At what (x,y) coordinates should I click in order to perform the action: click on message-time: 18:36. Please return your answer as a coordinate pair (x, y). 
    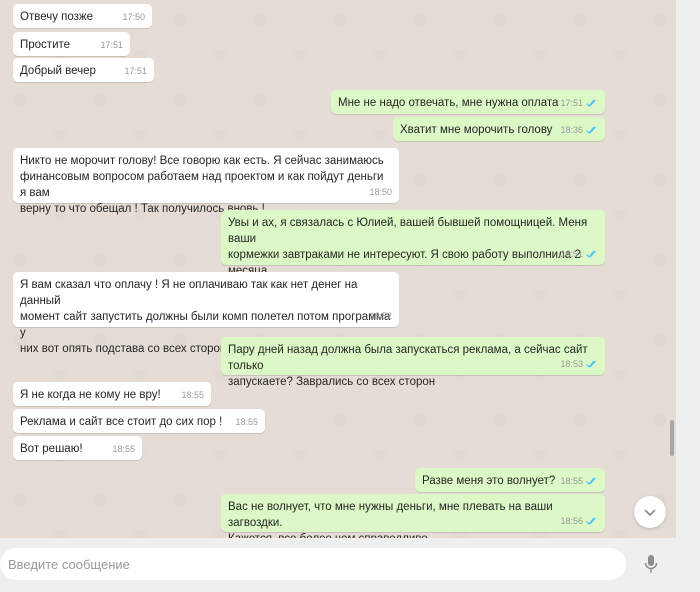
    Looking at the image, I should click on (571, 130).